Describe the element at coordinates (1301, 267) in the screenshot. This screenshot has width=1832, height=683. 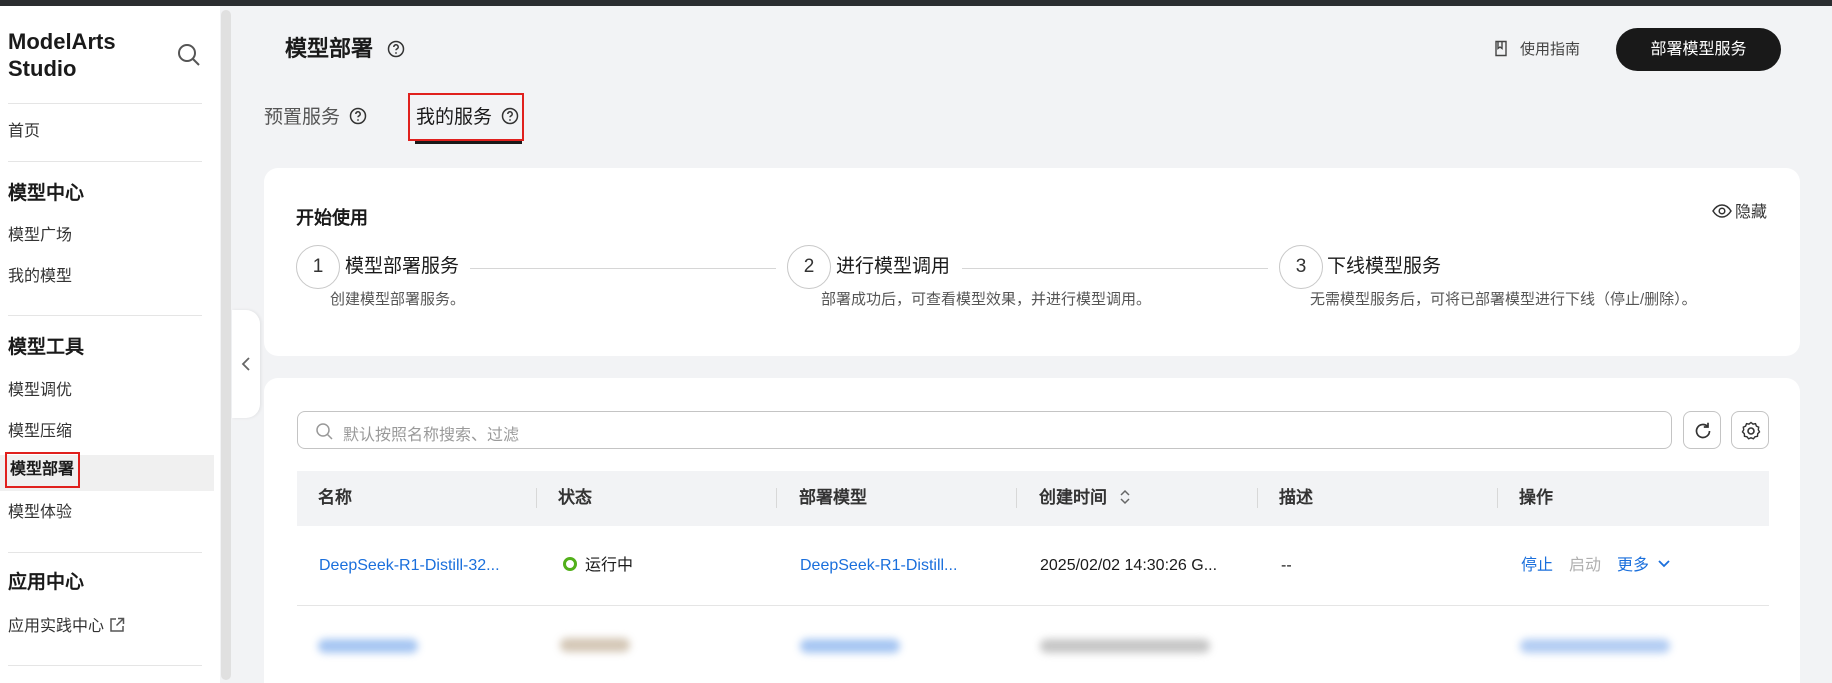
I see `step-number: 3` at that location.